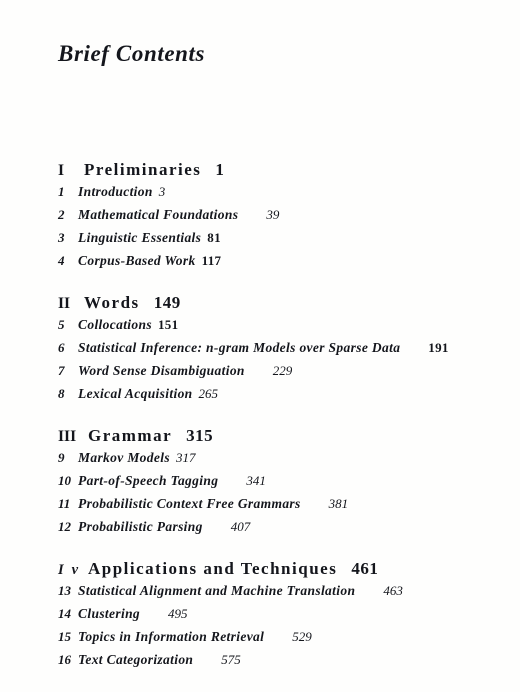 Image resolution: width=520 pixels, height=692 pixels. I want to click on part-page-number: 461, so click(365, 568).